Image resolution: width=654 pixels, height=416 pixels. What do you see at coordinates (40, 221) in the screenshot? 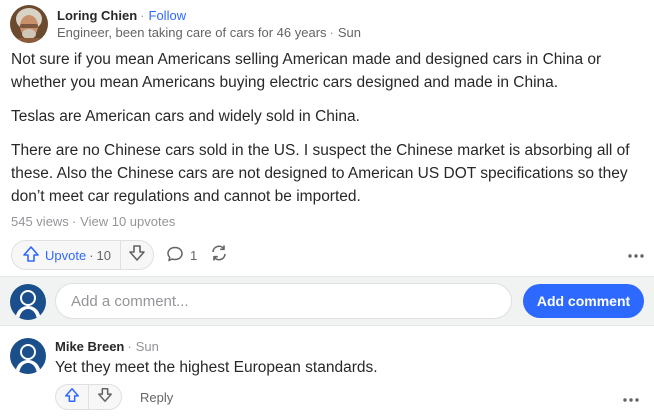
I see `view-count: 545 views` at bounding box center [40, 221].